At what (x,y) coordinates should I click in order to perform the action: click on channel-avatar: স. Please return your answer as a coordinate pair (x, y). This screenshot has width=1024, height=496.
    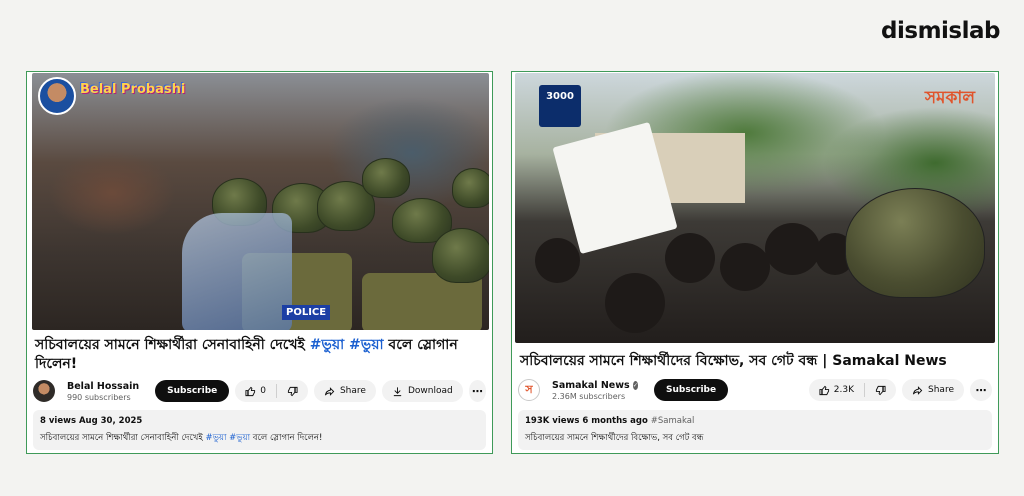
    Looking at the image, I should click on (529, 390).